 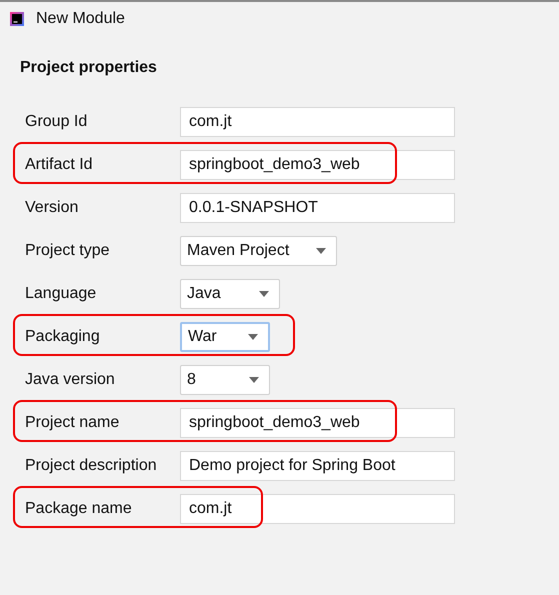 I want to click on field-label: Packaging, so click(x=63, y=337).